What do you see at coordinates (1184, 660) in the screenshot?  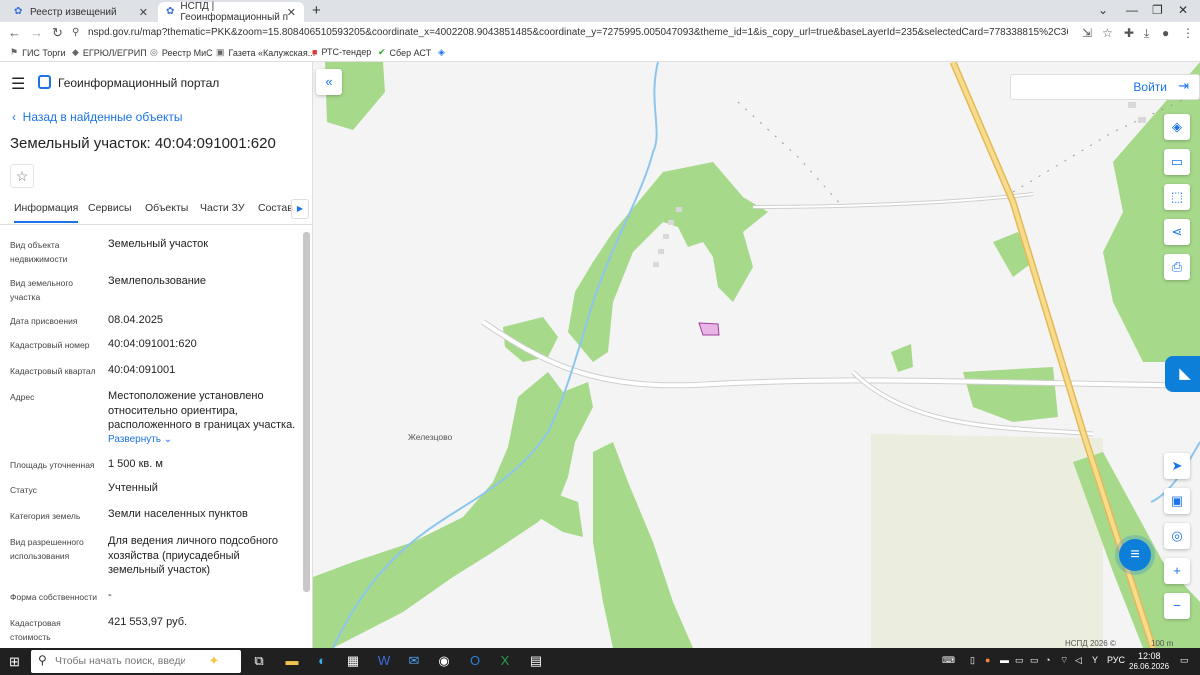 I see `notifications-icon: ▭` at bounding box center [1184, 660].